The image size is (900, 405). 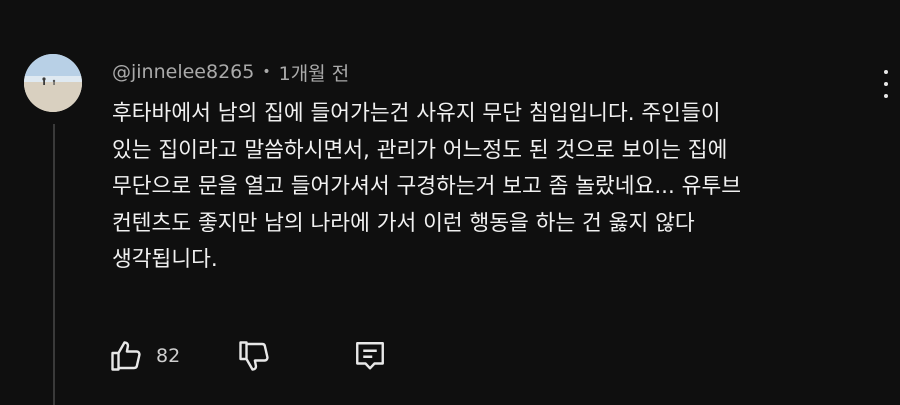 What do you see at coordinates (144, 356) in the screenshot?
I see `like-button: 82` at bounding box center [144, 356].